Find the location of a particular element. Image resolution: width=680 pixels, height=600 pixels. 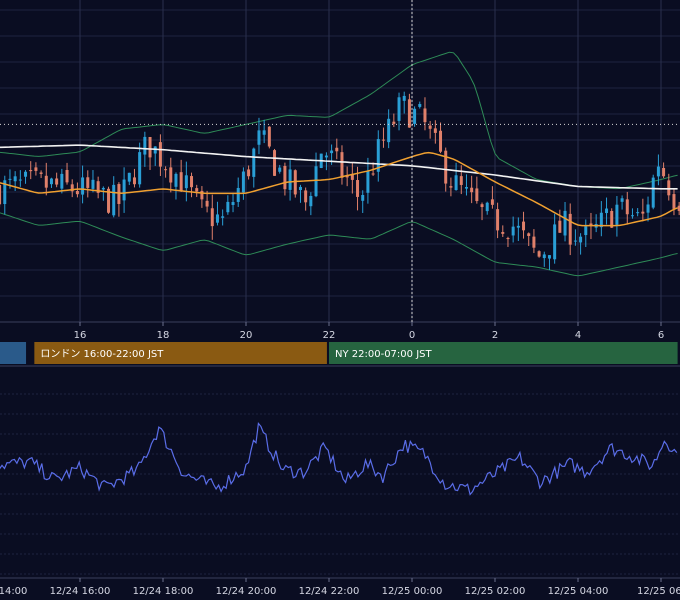

price-x-tick-label: 22 is located at coordinates (329, 335).